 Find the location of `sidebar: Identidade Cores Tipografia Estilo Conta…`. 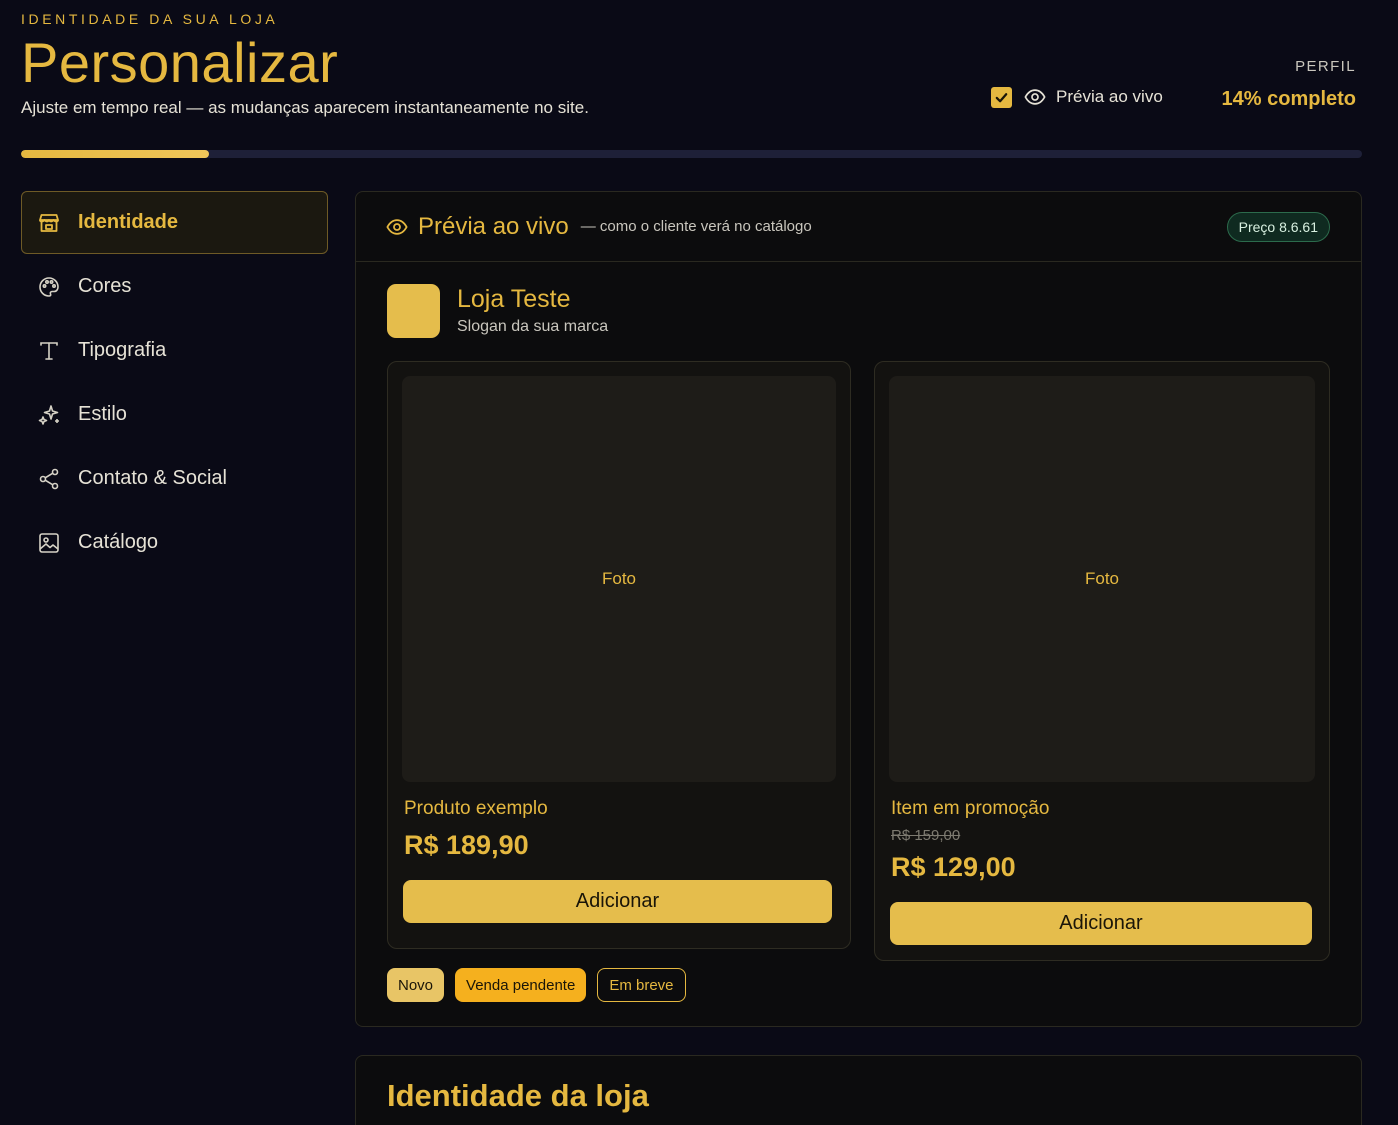

sidebar: Identidade Cores Tipografia Estilo Conta… is located at coordinates (174, 383).